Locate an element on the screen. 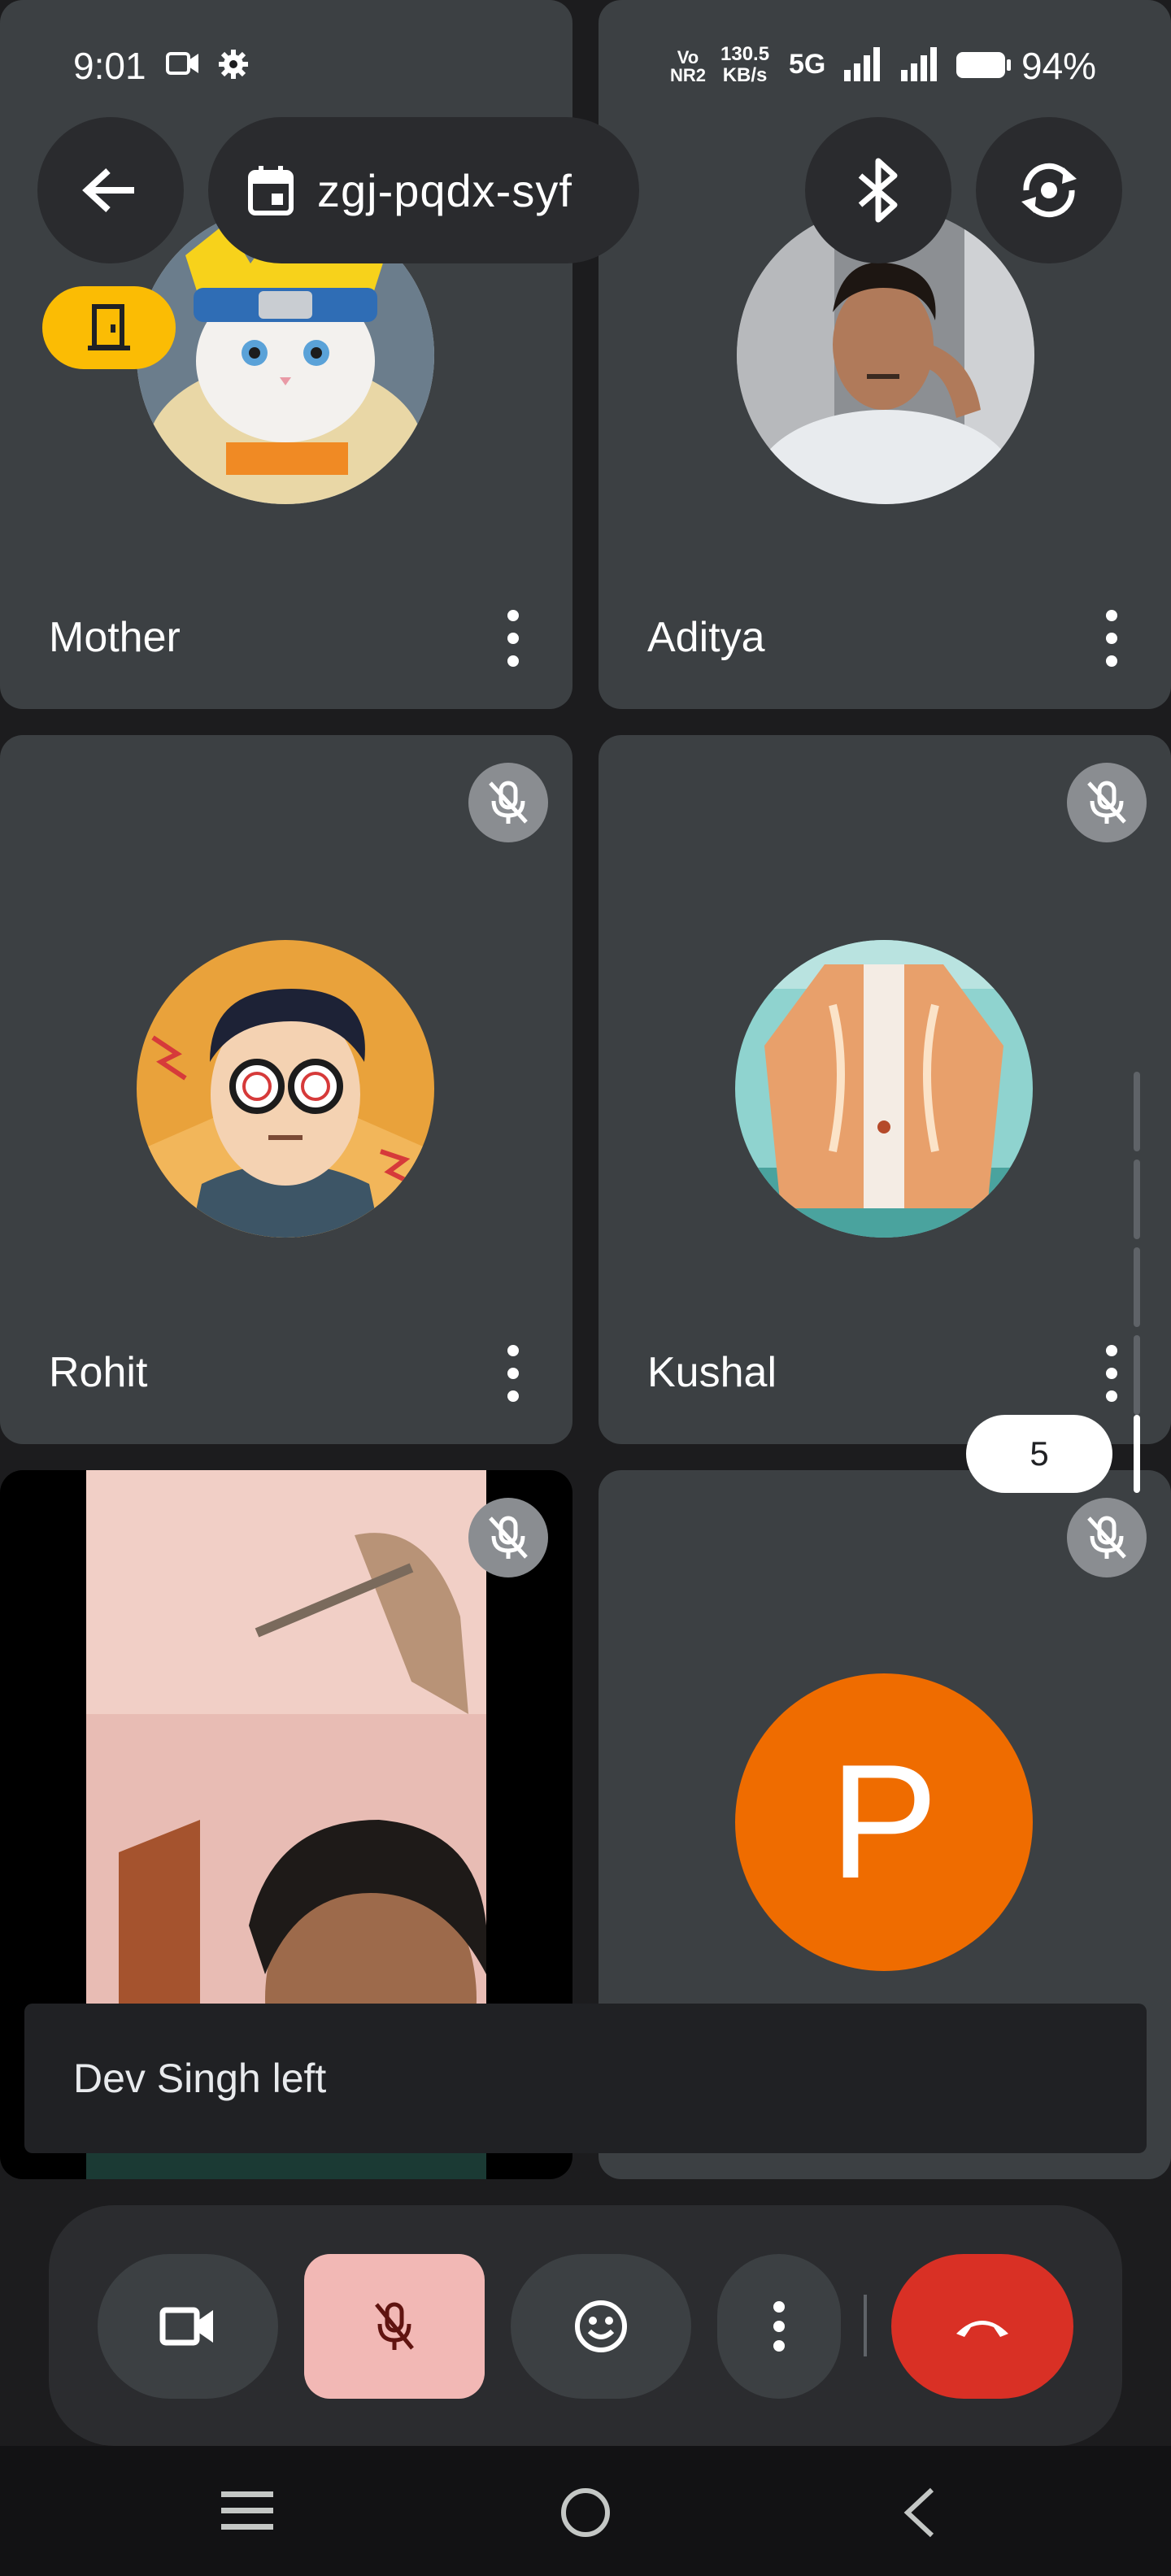 The width and height of the screenshot is (1171, 2576). battery-percent: 94% is located at coordinates (1059, 66).